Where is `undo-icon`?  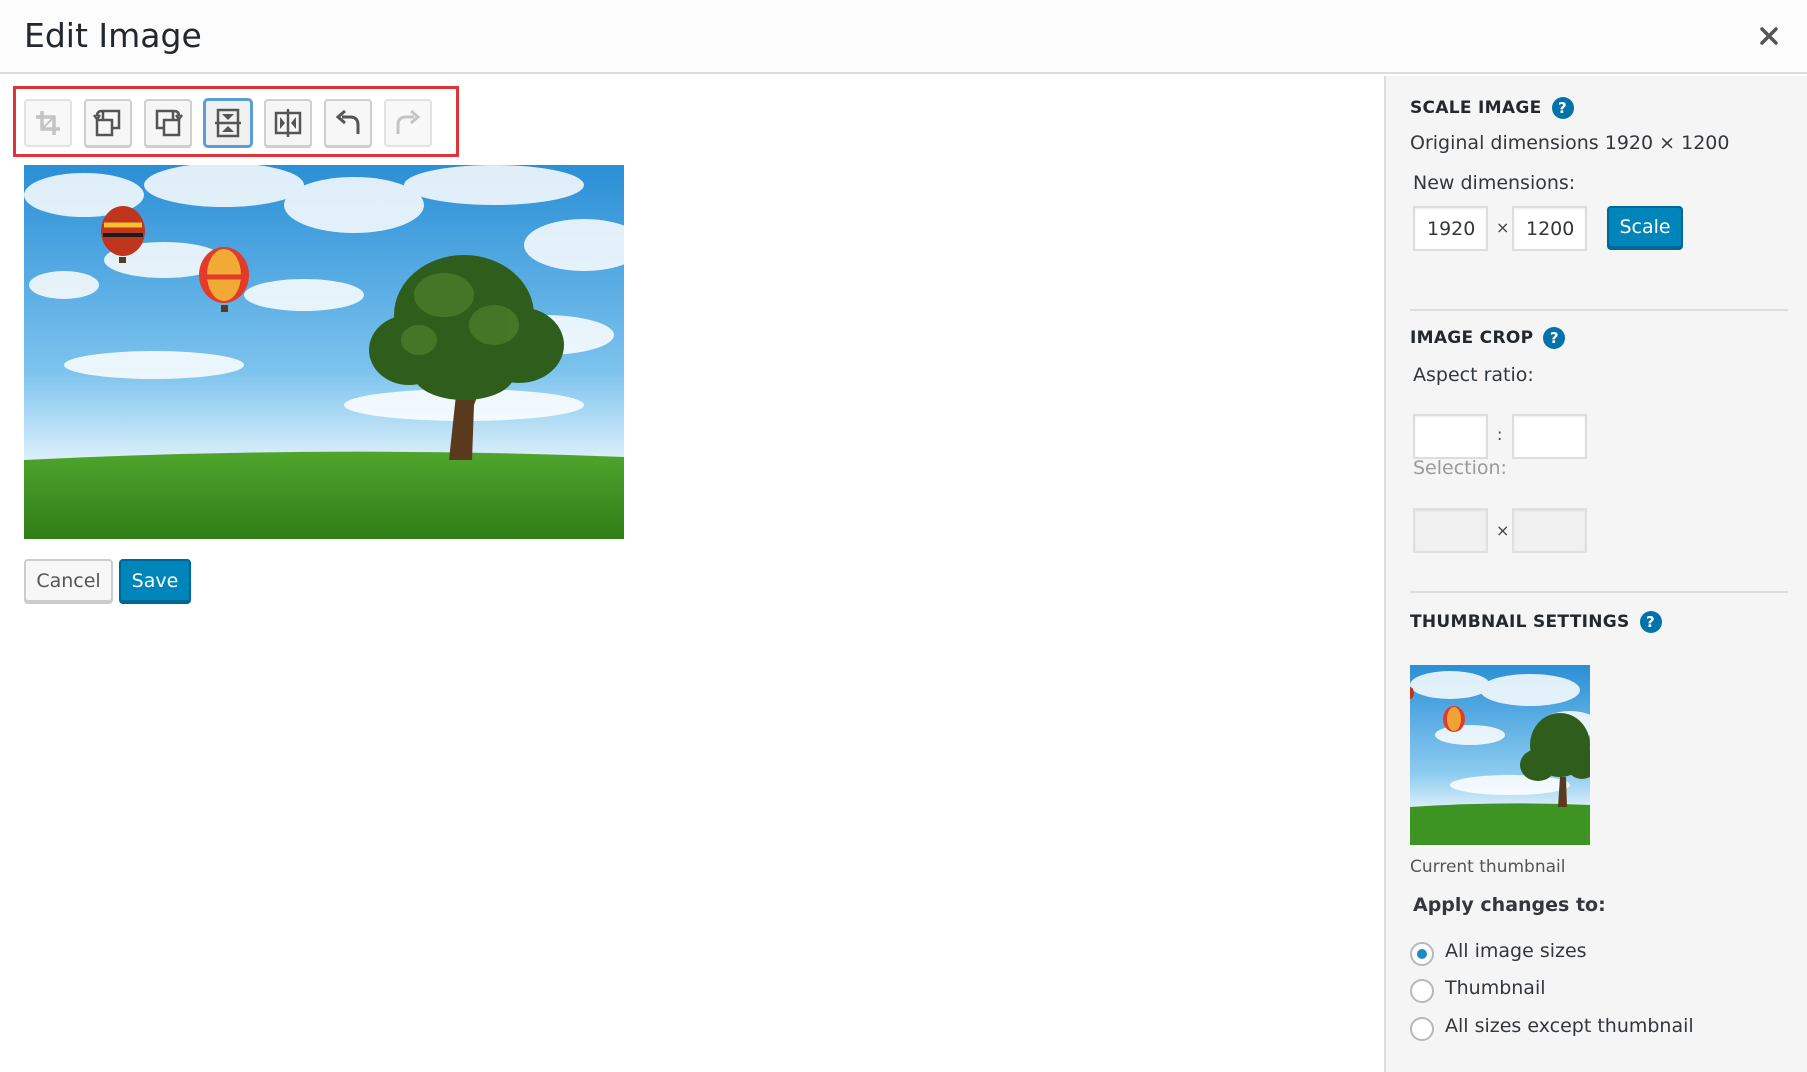 undo-icon is located at coordinates (347, 121).